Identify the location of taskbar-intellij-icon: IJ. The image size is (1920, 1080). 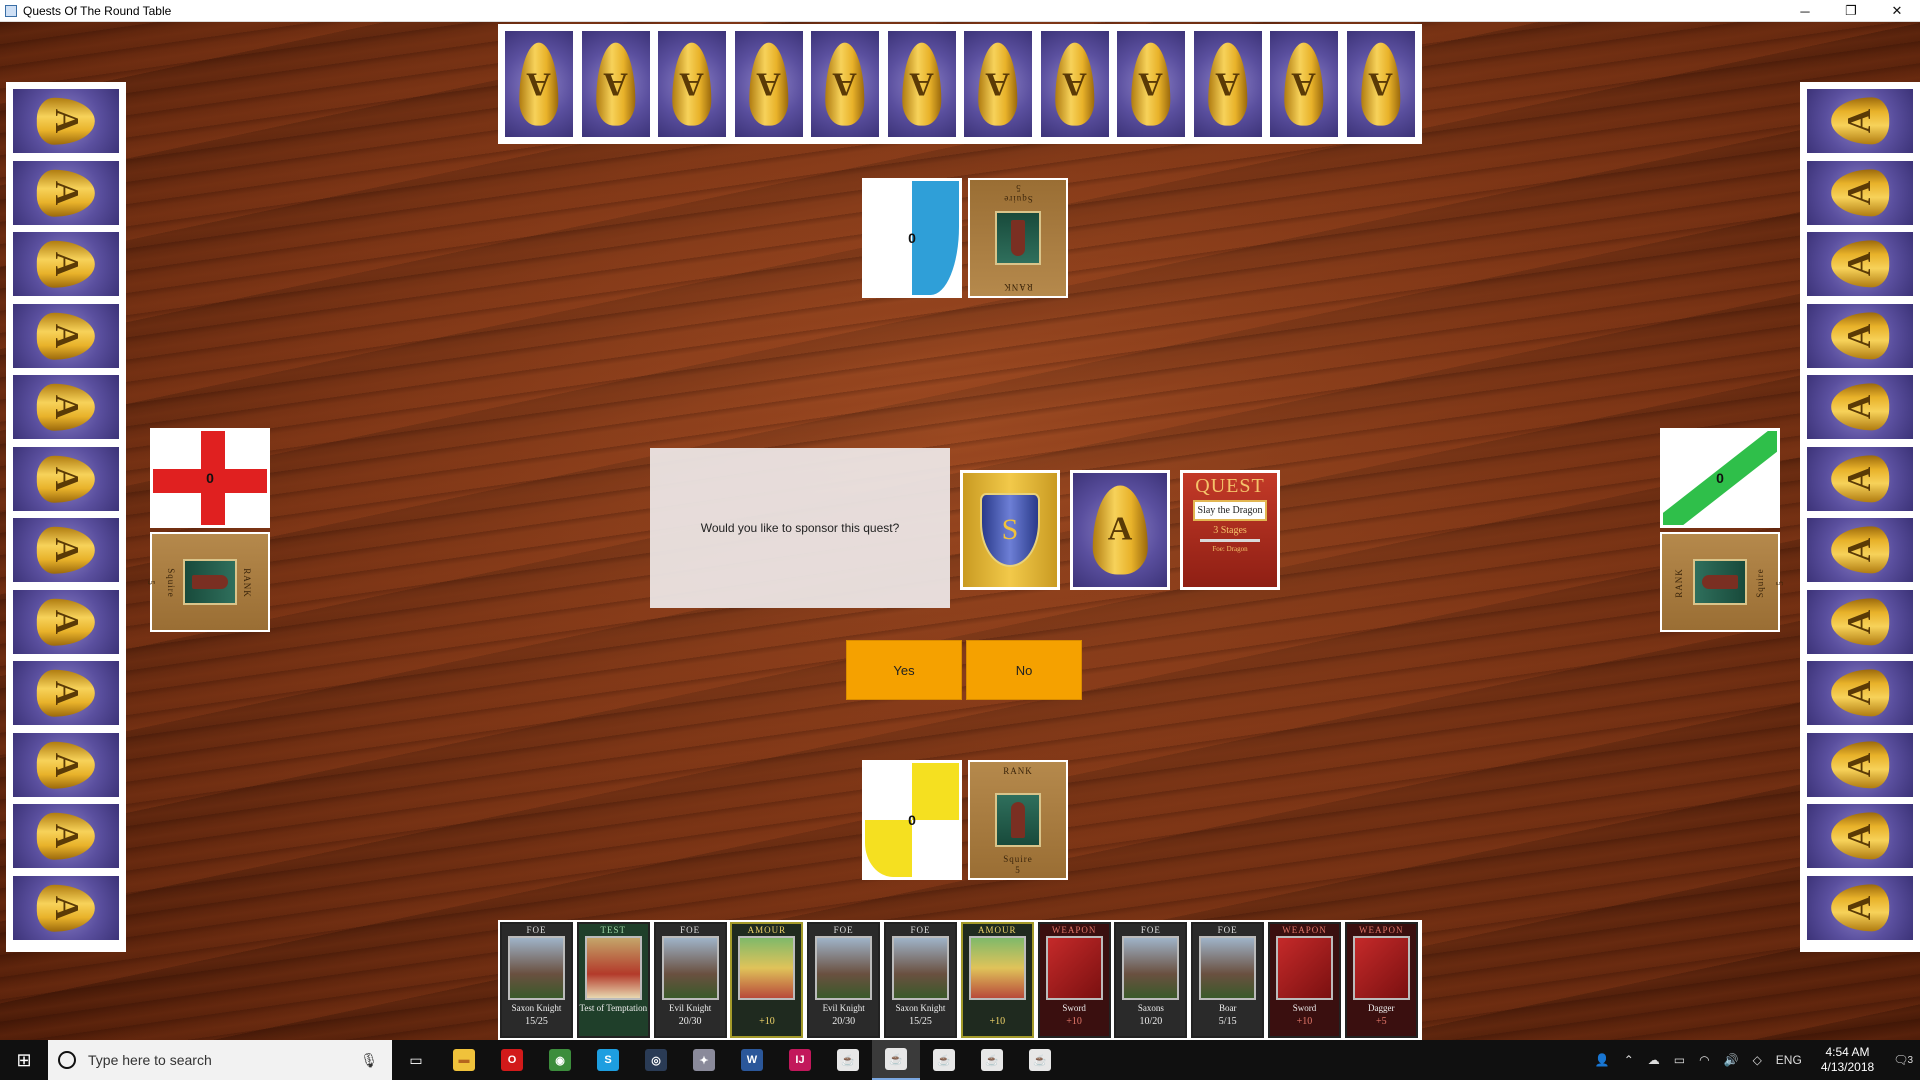
(800, 1060).